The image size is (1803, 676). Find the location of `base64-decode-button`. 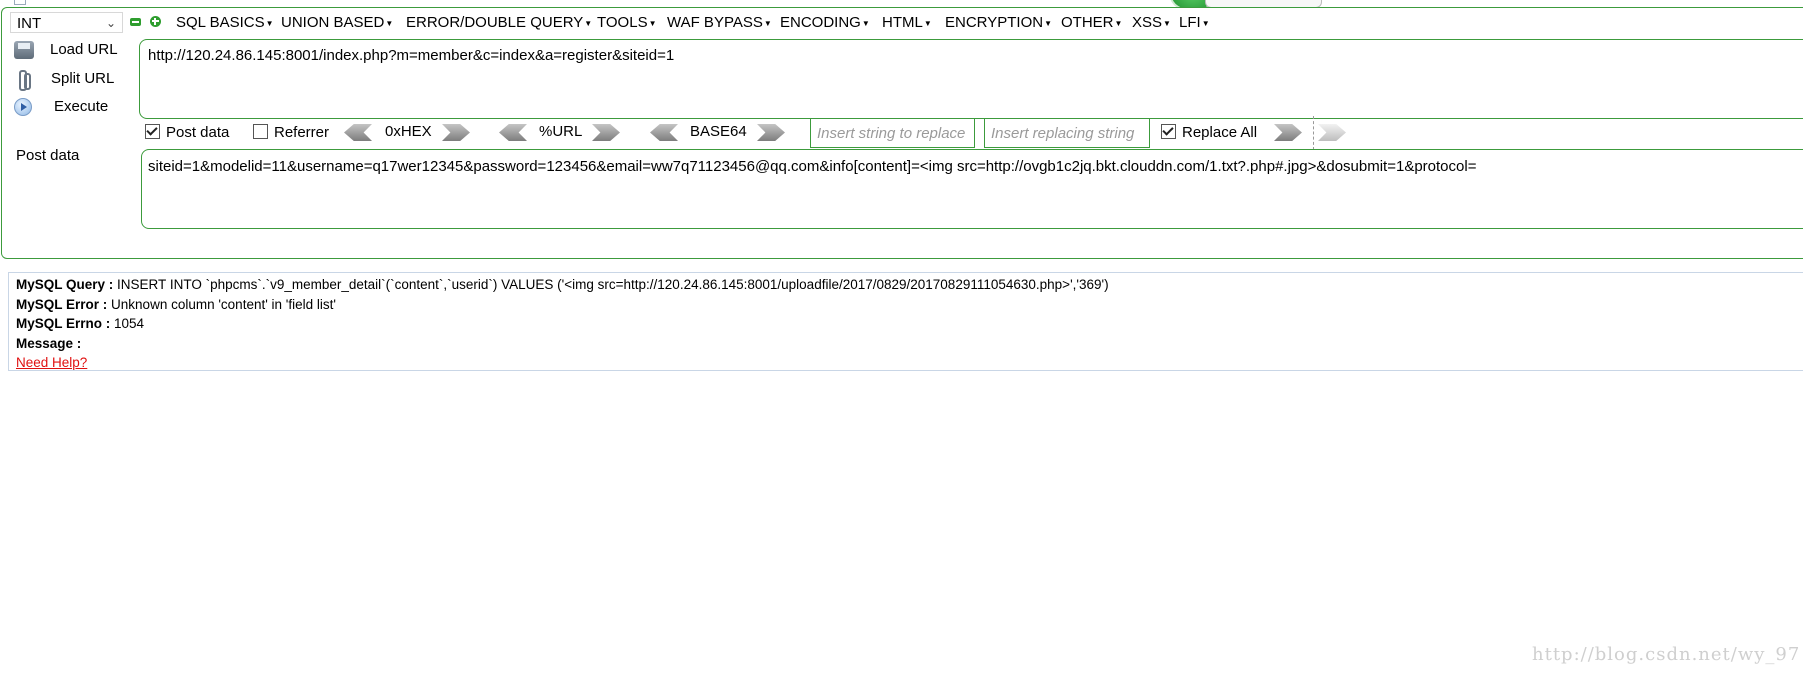

base64-decode-button is located at coordinates (664, 132).